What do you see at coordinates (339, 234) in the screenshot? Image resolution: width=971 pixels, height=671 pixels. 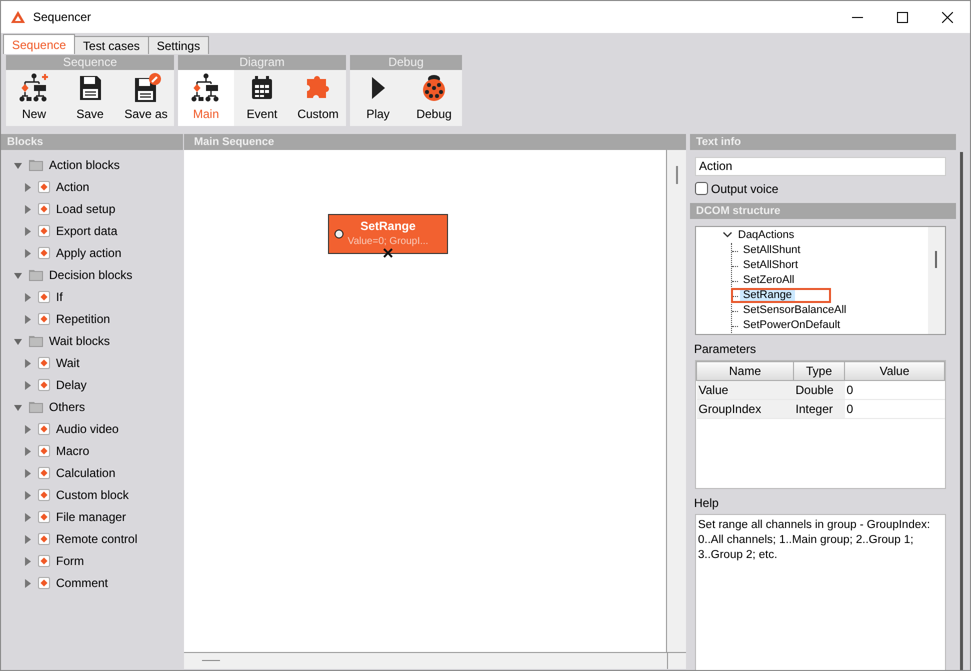 I see `input-port-icon` at bounding box center [339, 234].